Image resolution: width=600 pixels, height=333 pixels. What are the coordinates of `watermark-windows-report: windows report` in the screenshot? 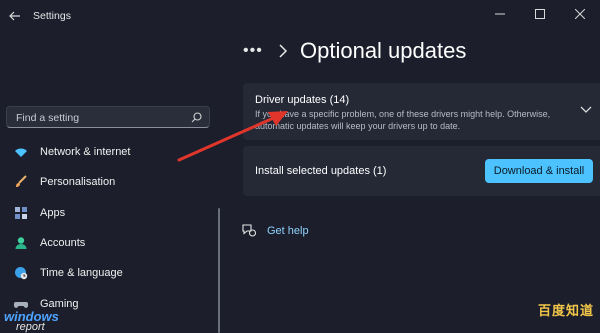 It's located at (39, 321).